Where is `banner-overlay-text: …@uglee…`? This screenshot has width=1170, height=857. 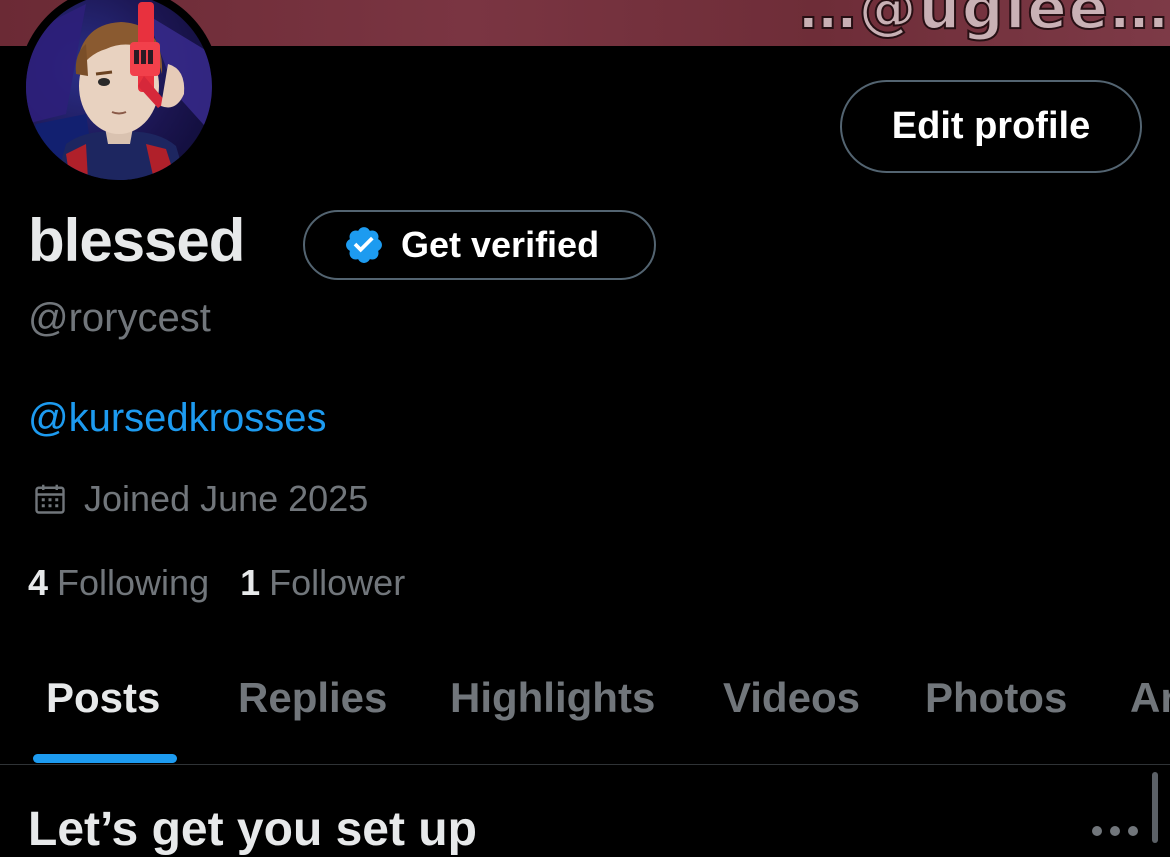
banner-overlay-text: …@uglee… is located at coordinates (984, 21).